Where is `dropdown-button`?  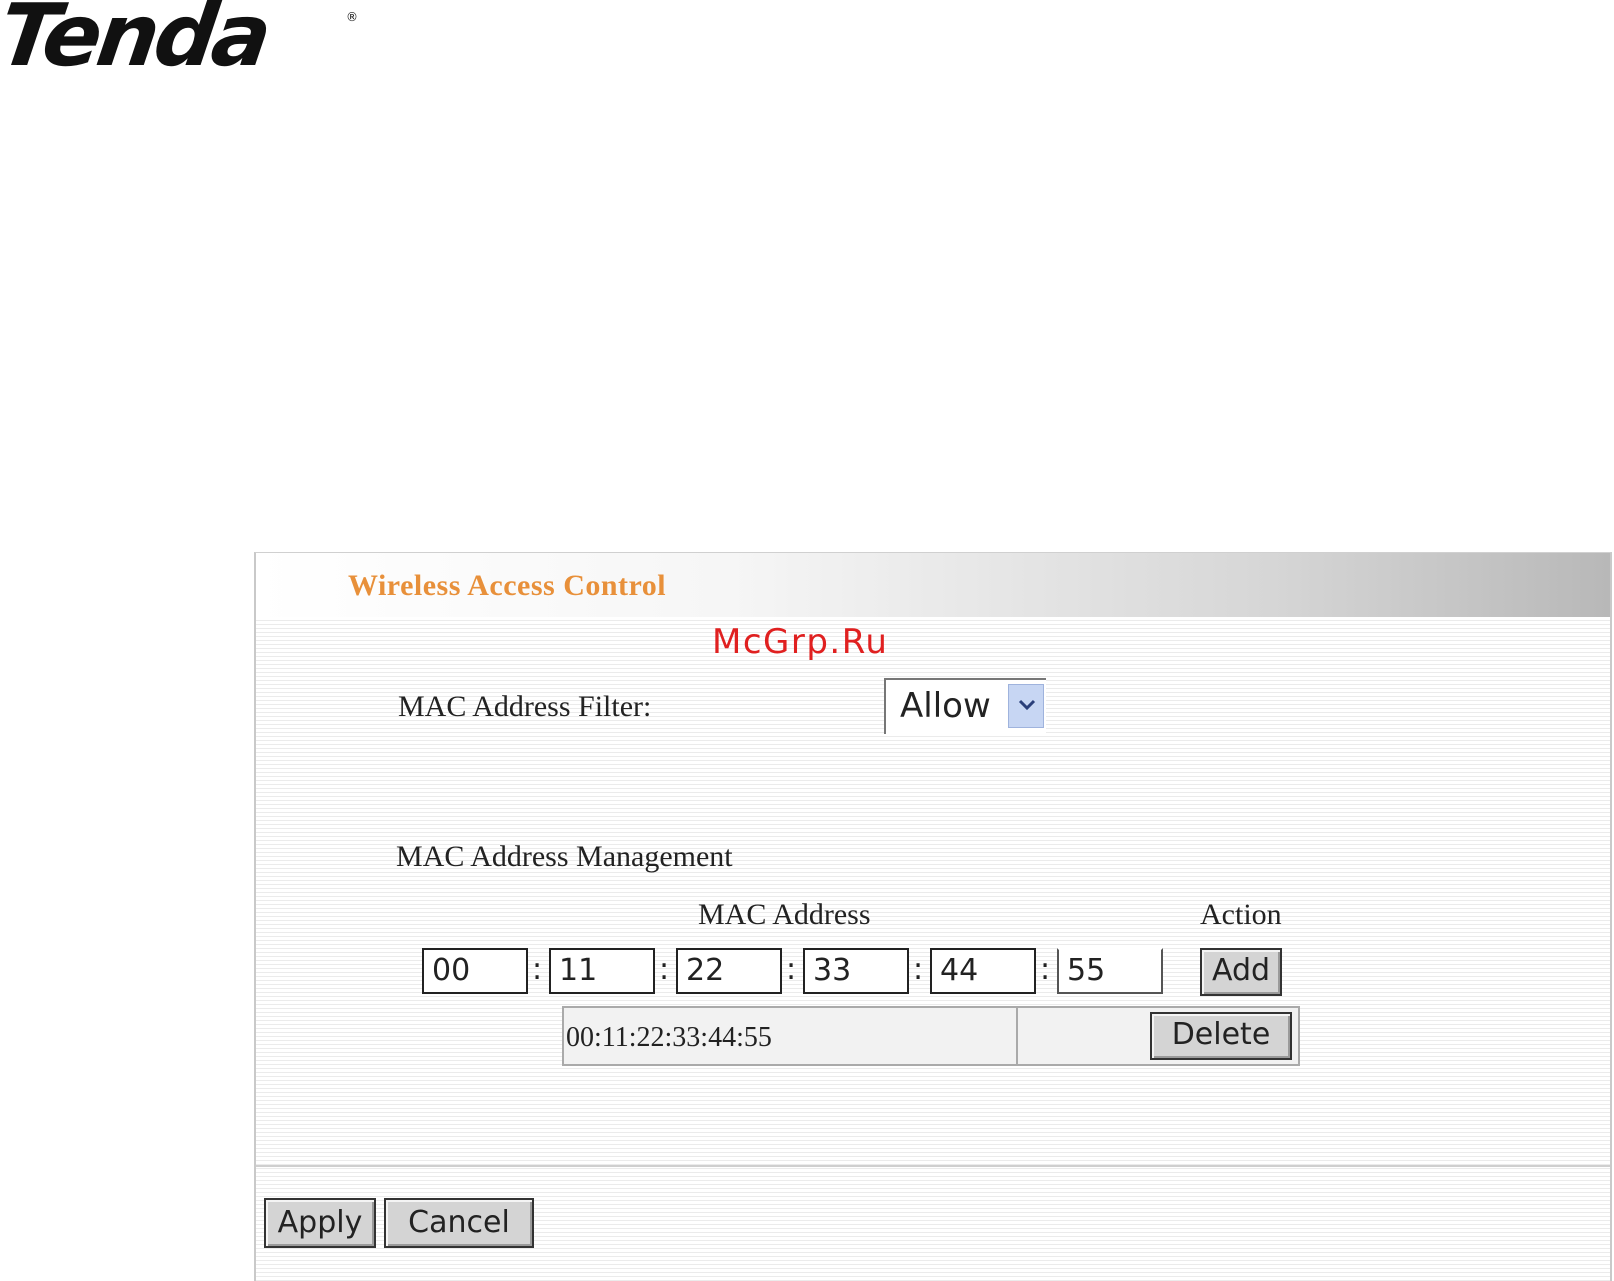 dropdown-button is located at coordinates (1026, 706).